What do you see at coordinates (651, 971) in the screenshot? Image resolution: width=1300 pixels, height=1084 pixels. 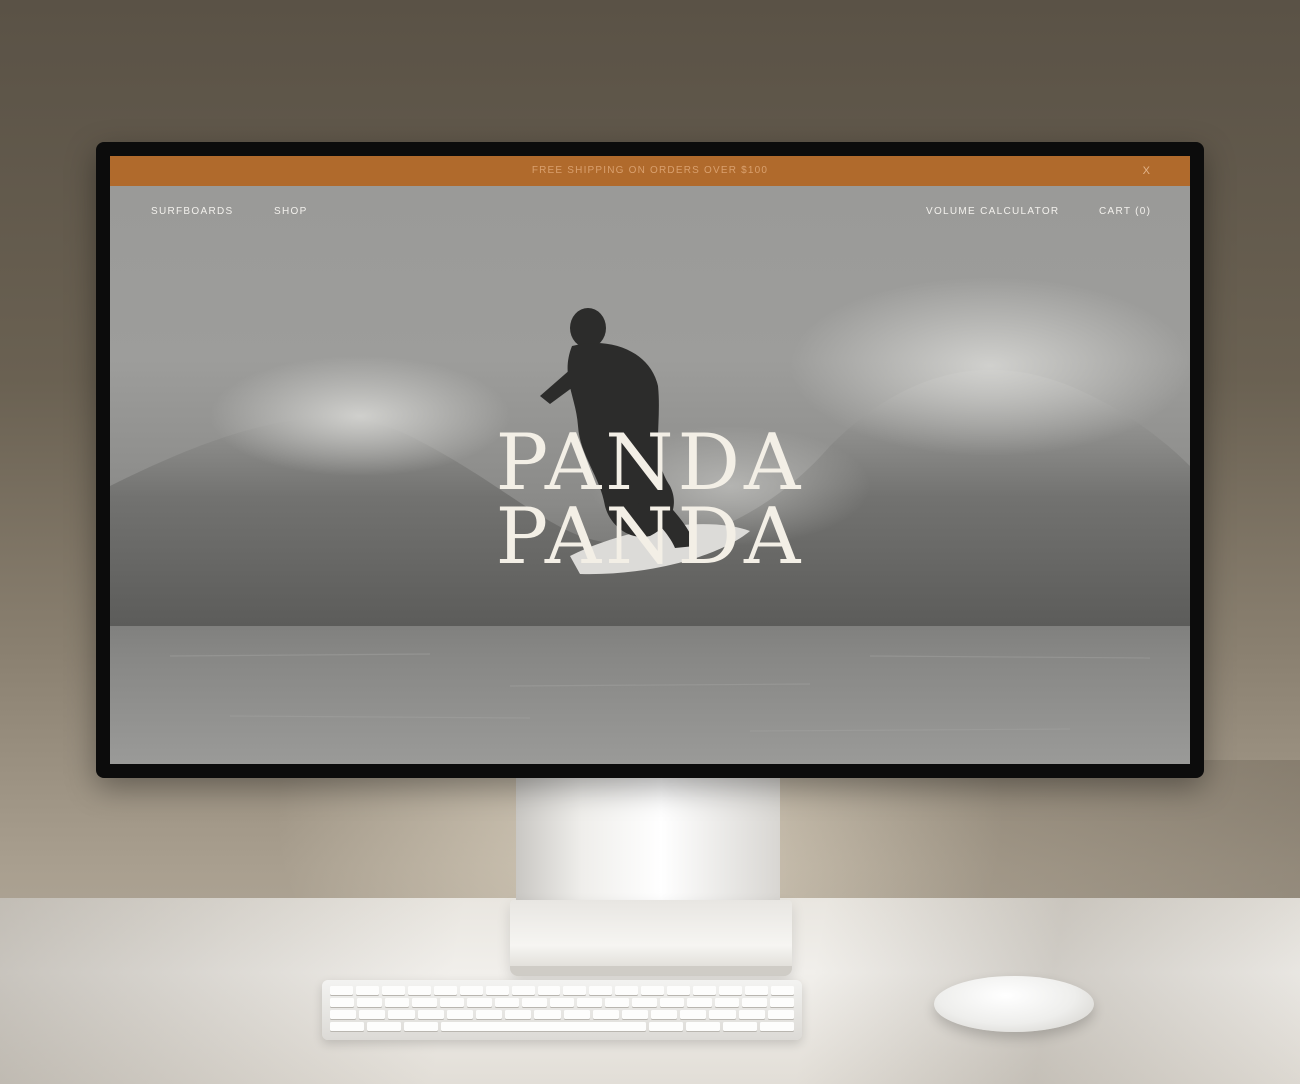 I see `monitor-stand-edge` at bounding box center [651, 971].